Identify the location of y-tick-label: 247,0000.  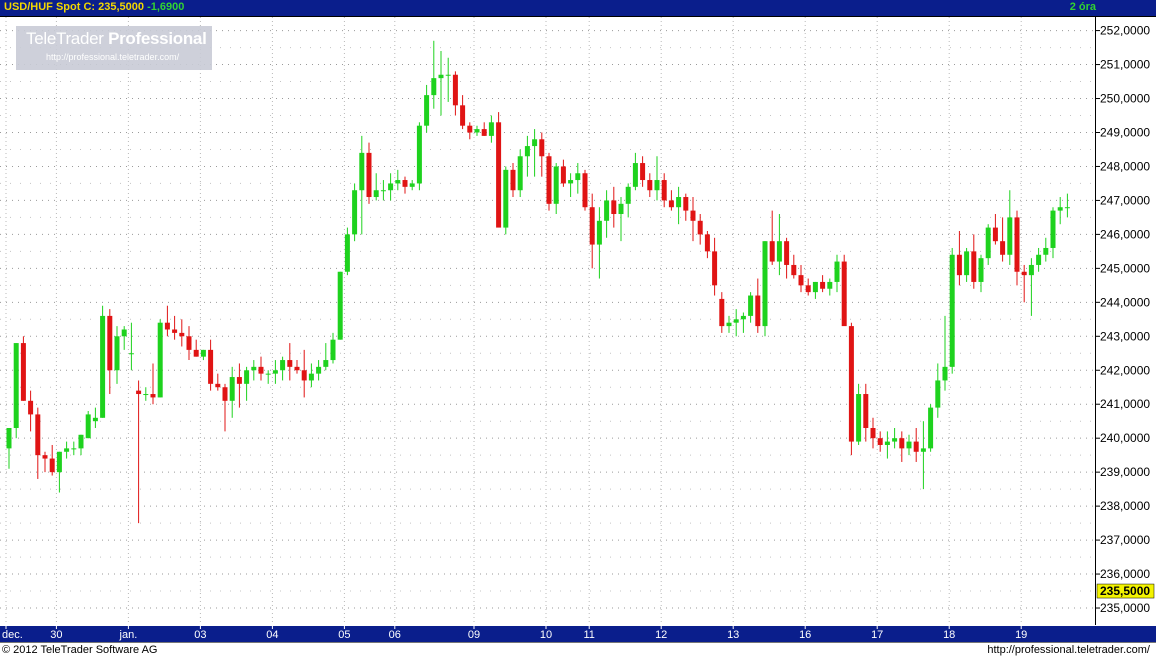
(1125, 200).